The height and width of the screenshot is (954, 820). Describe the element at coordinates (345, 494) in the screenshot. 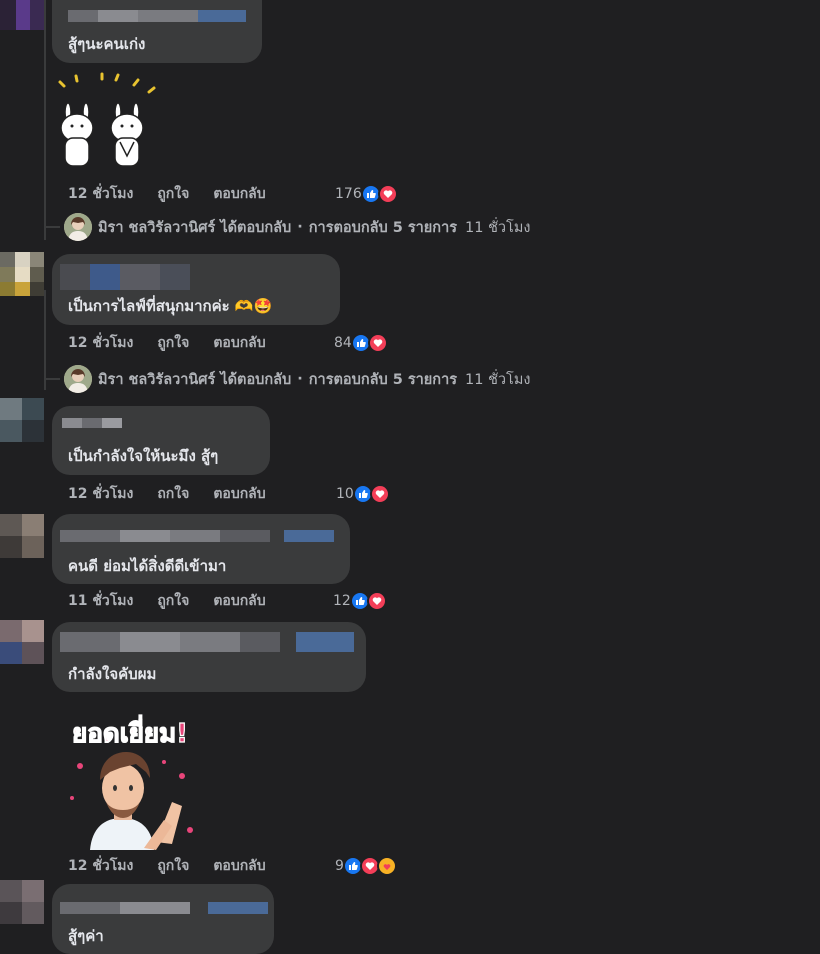

I see `reaction-count: 10` at that location.